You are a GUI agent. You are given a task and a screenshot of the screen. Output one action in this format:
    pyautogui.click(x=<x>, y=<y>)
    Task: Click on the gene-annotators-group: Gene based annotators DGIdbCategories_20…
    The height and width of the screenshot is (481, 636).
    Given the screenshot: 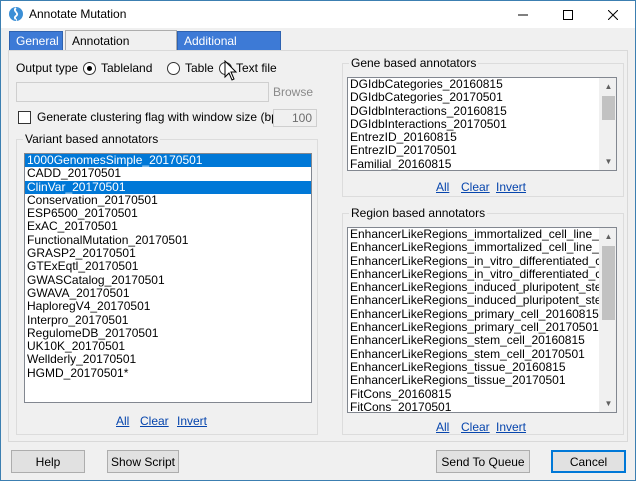 What is the action you would take?
    pyautogui.click(x=483, y=126)
    